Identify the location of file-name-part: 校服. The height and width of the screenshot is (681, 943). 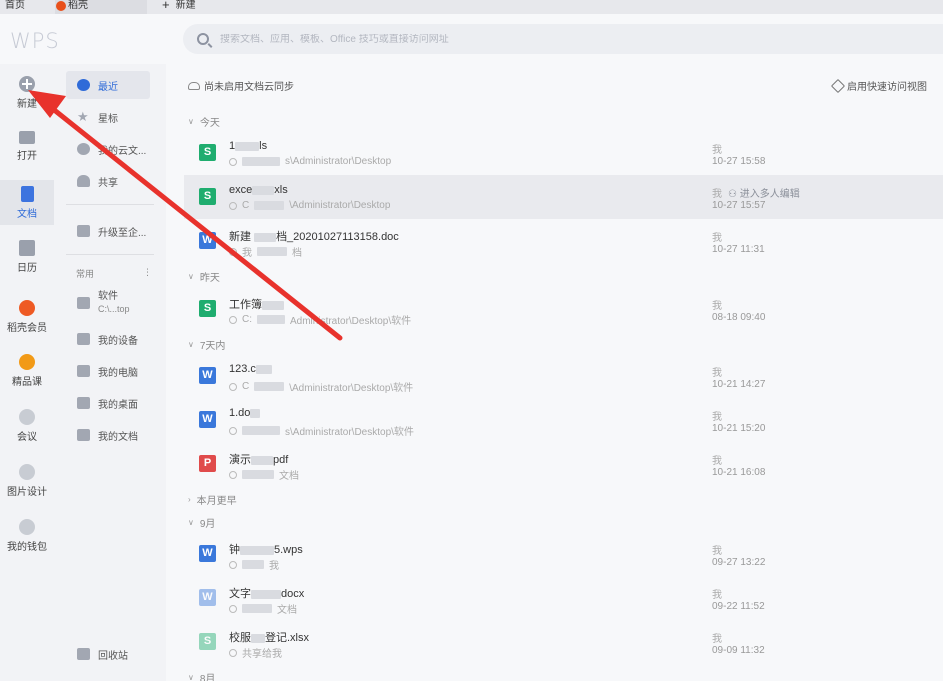
(240, 638).